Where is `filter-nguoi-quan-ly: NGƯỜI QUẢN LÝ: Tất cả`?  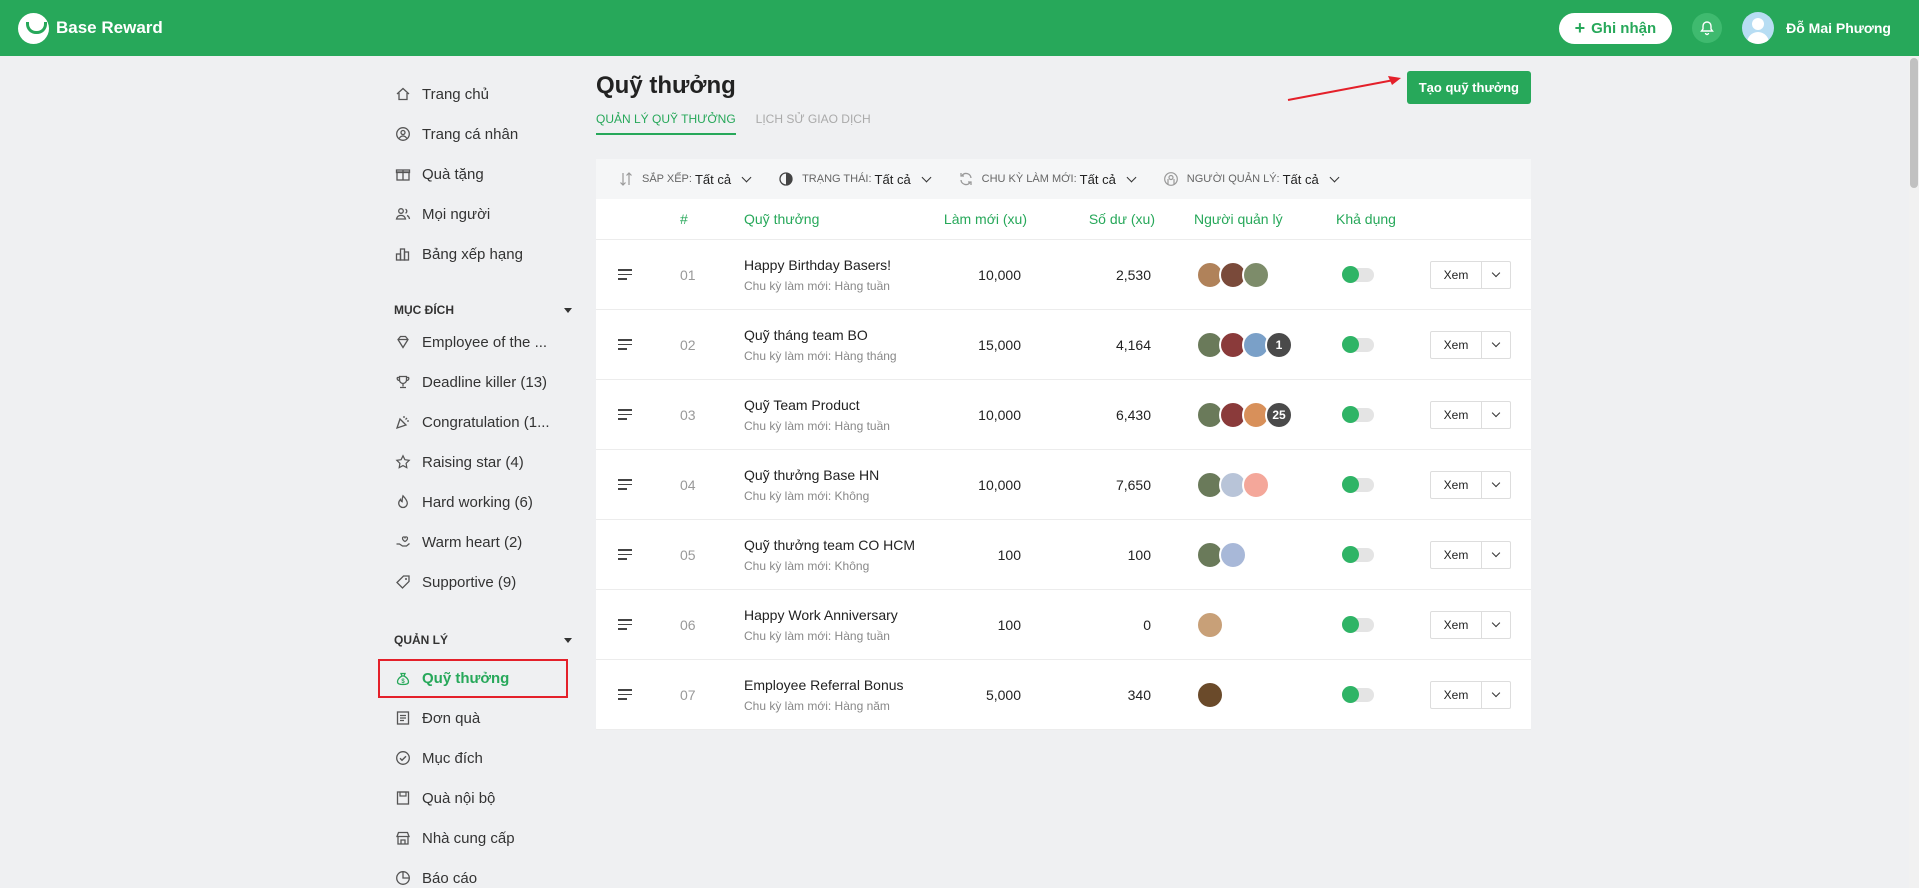
filter-nguoi-quan-ly: NGƯỜI QUẢN LÝ: Tất cả is located at coordinates (1251, 179).